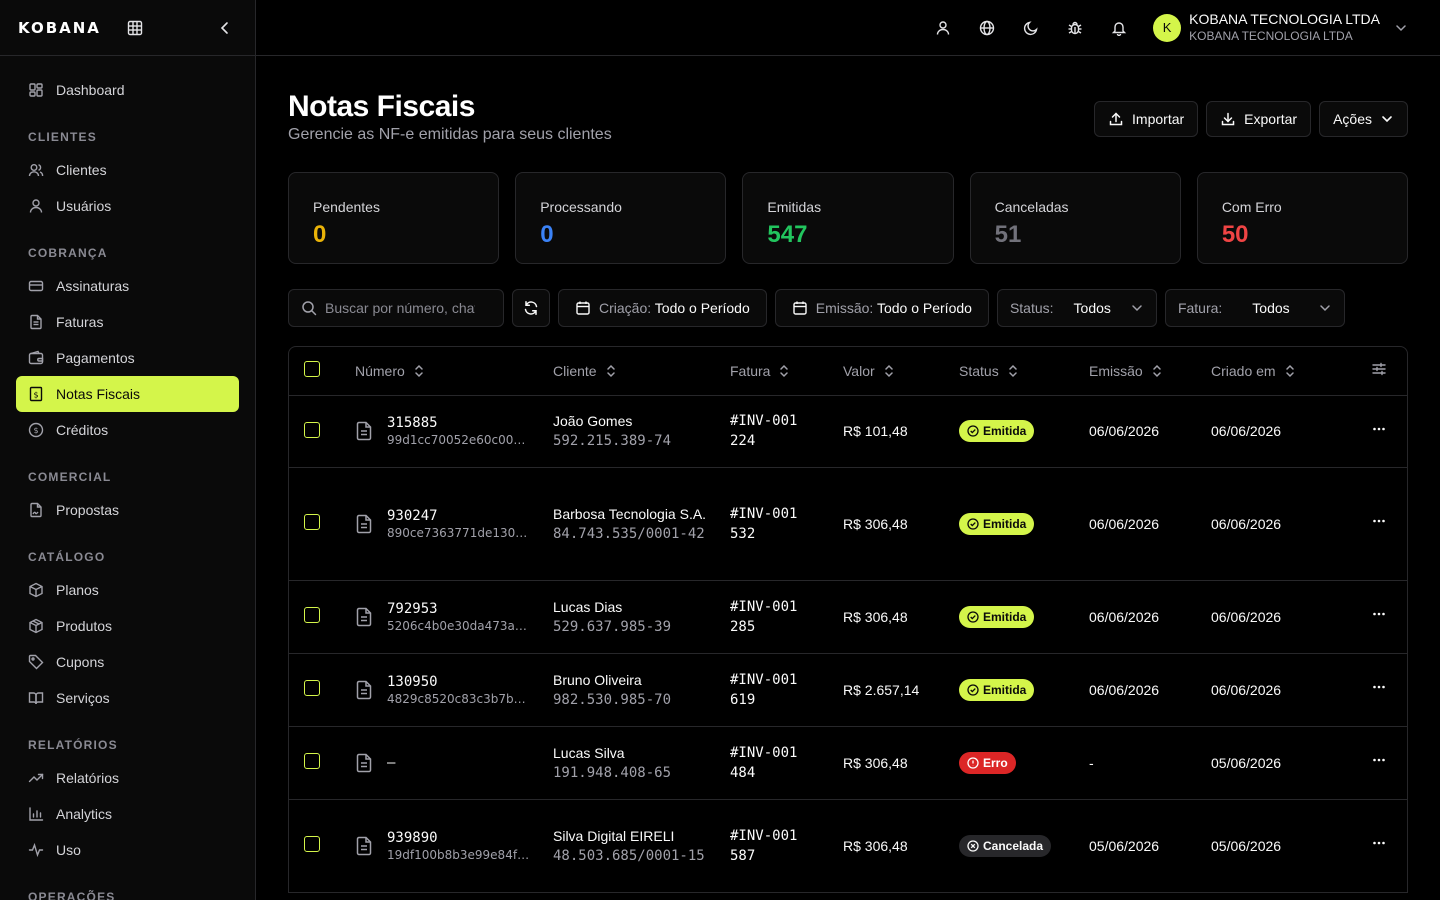 This screenshot has width=1440, height=900. Describe the element at coordinates (1119, 28) in the screenshot. I see `bell-icon` at that location.